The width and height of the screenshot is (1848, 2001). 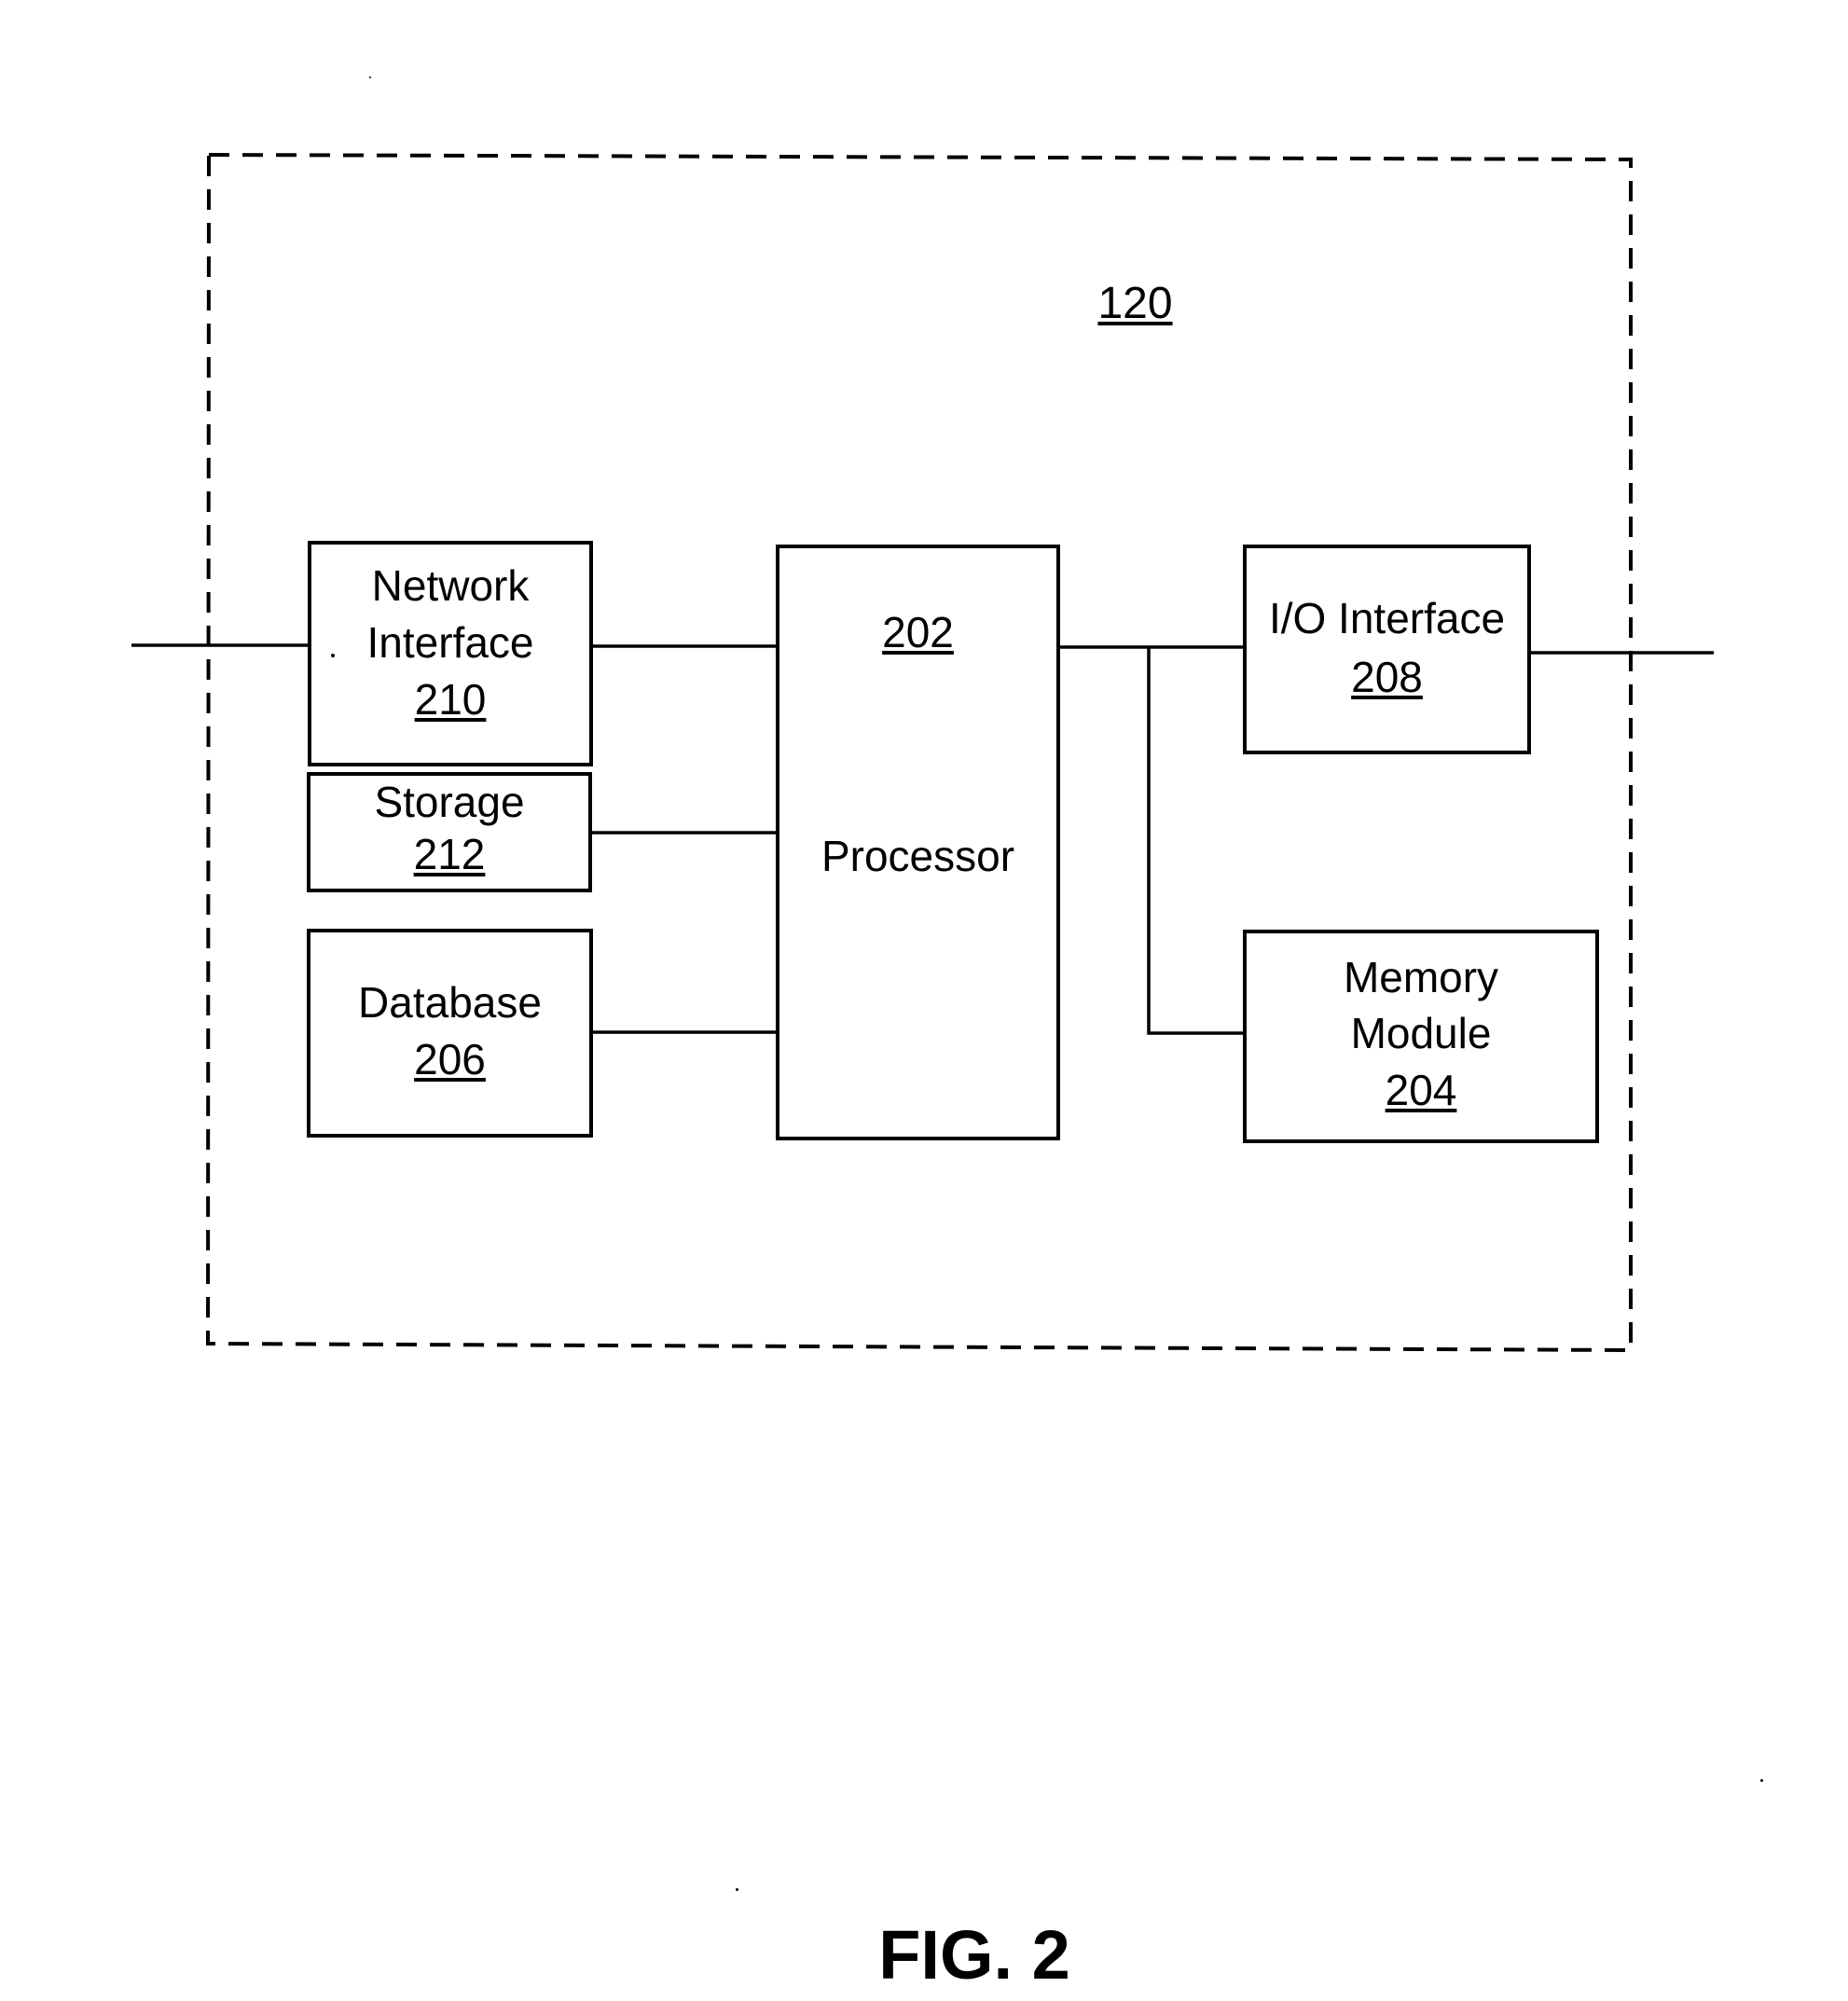 What do you see at coordinates (1195, 841) in the screenshot?
I see `wire-processor-to-memory-module` at bounding box center [1195, 841].